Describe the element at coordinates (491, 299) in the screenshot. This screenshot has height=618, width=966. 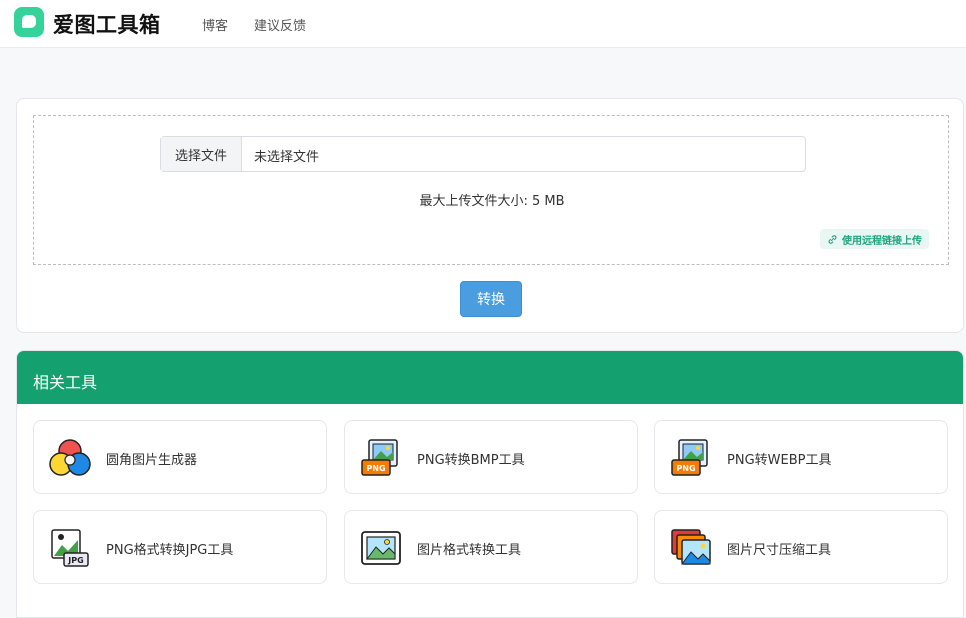
I see `convert-button: 转换` at that location.